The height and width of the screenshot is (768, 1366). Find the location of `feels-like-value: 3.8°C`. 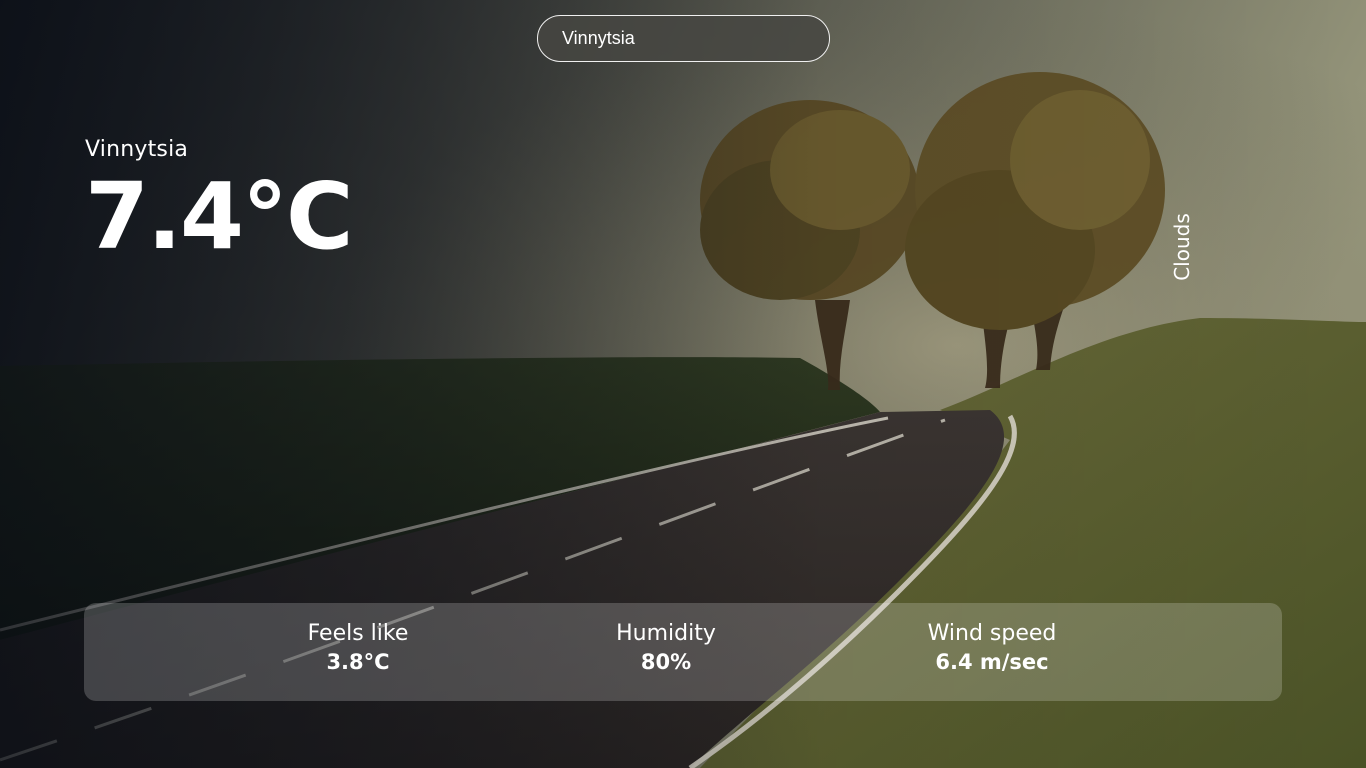

feels-like-value: 3.8°C is located at coordinates (358, 662).